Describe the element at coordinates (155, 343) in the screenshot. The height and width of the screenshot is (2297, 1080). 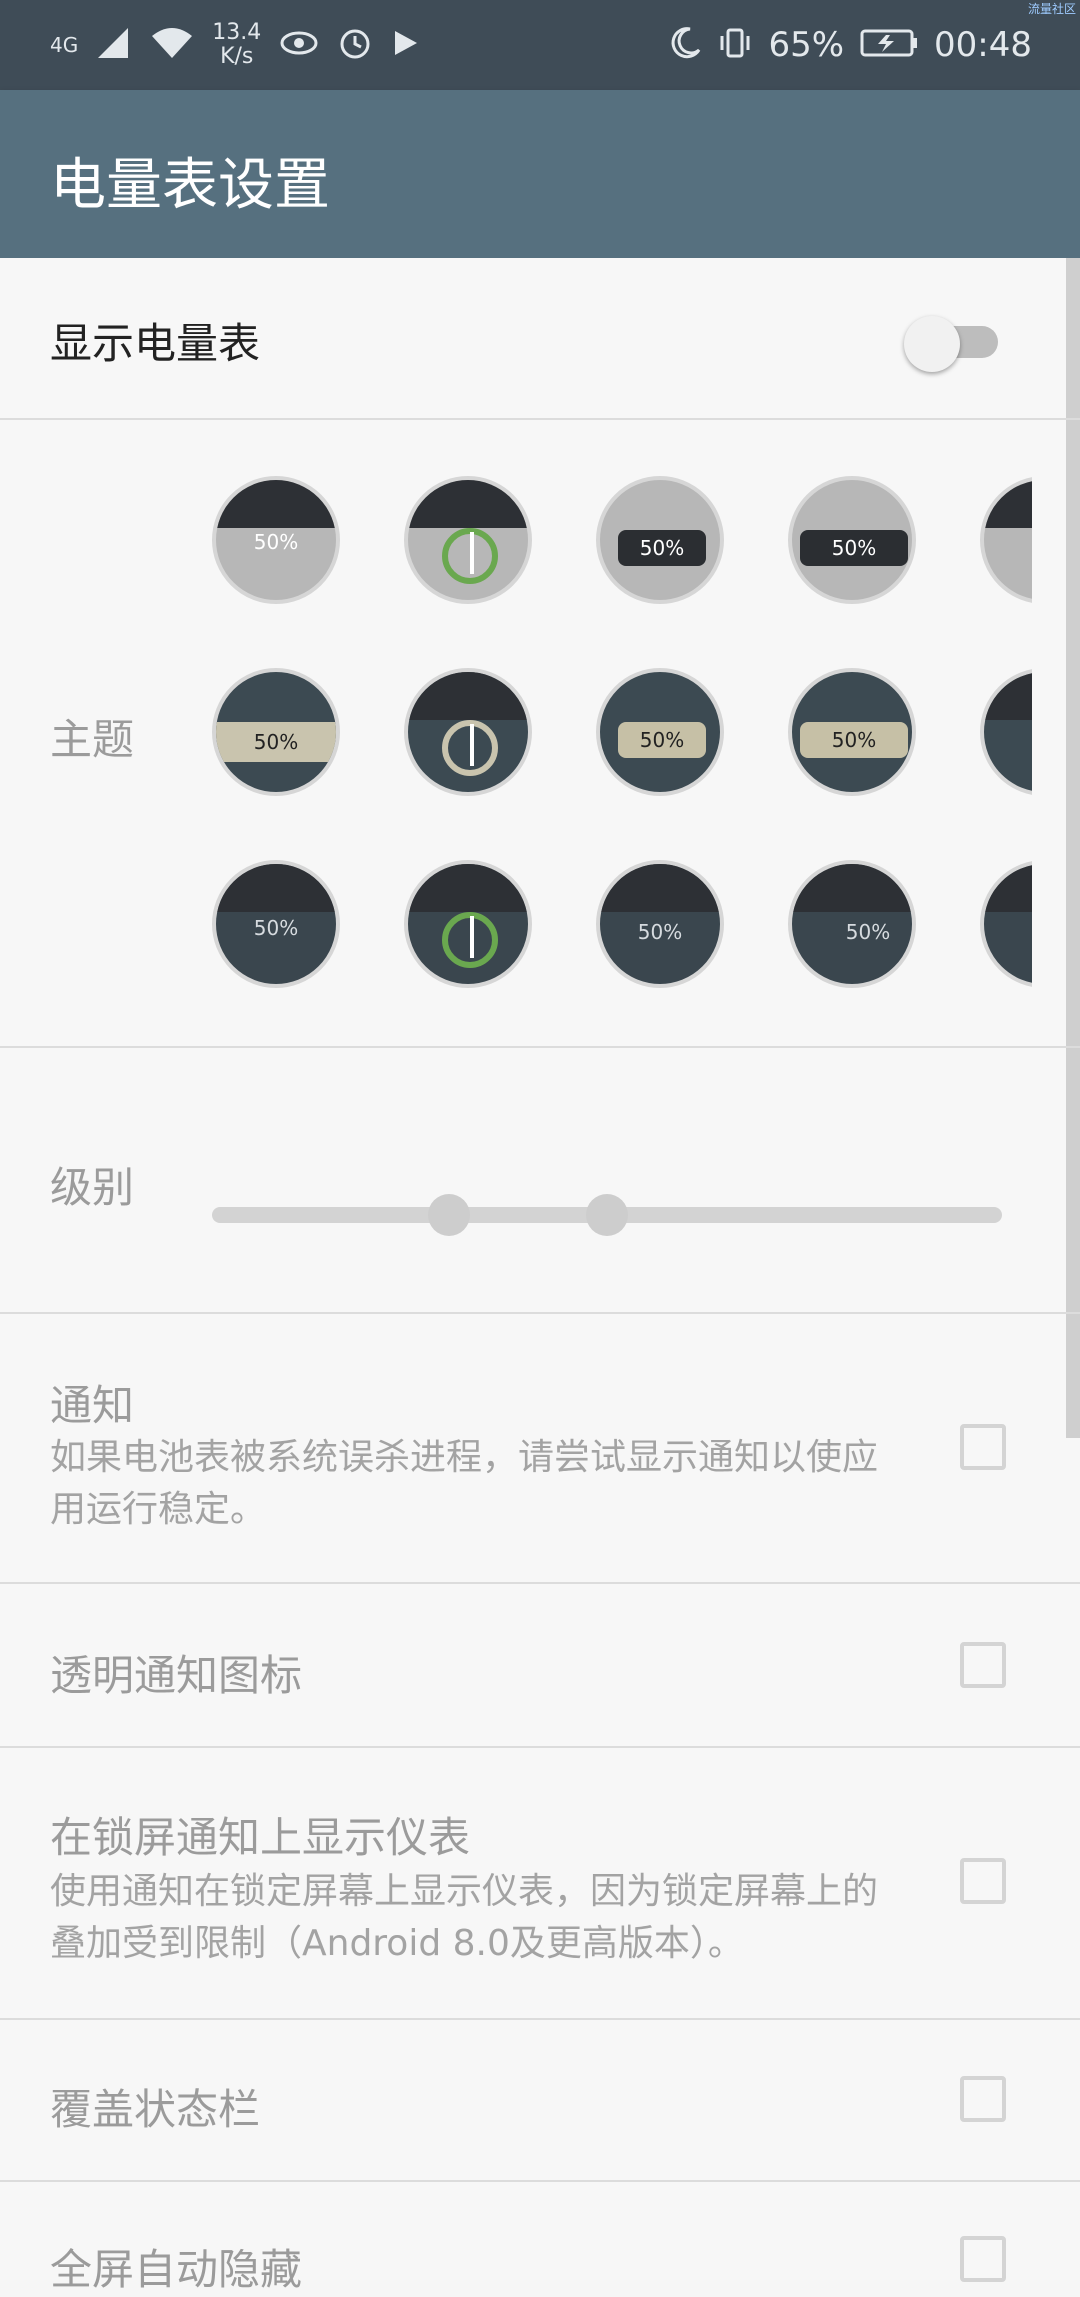
I see `show-meter-label: 显示电量表` at that location.